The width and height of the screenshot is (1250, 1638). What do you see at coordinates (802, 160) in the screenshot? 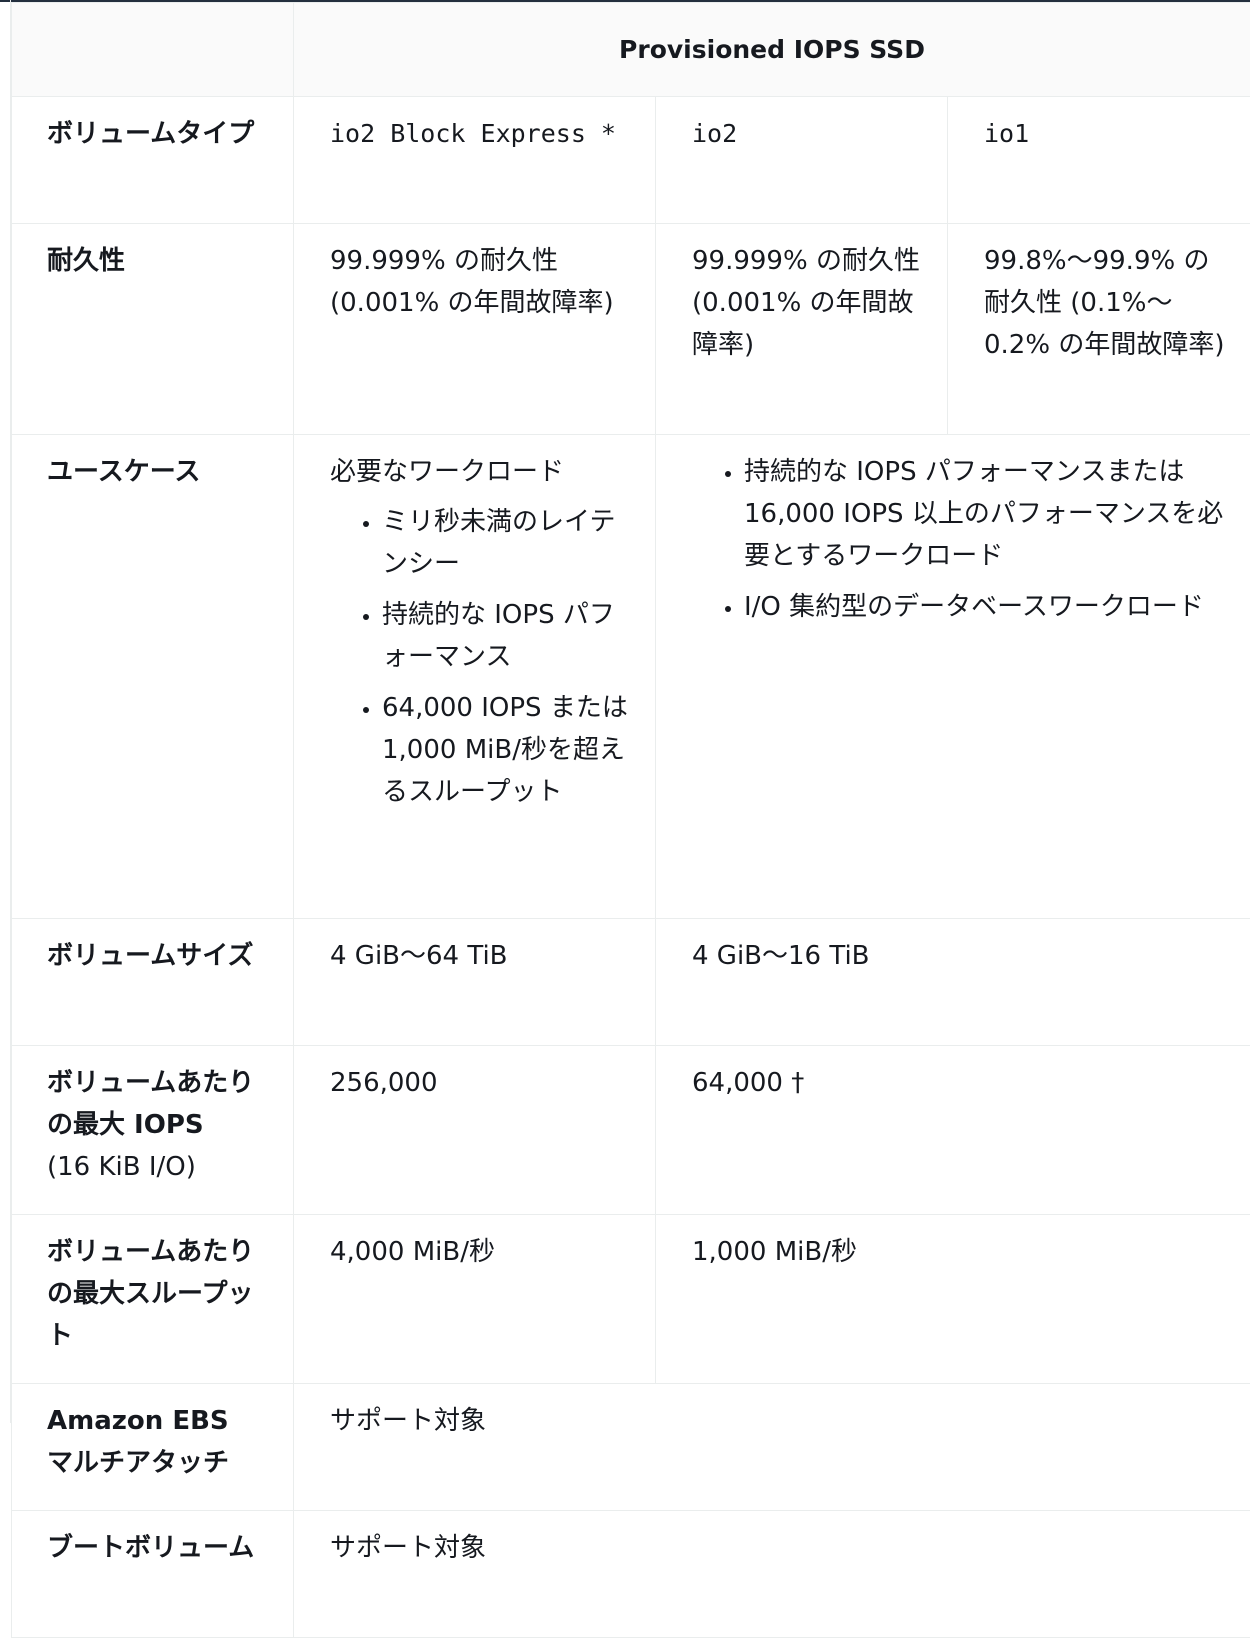
I see `cell-io2-type: io2` at bounding box center [802, 160].